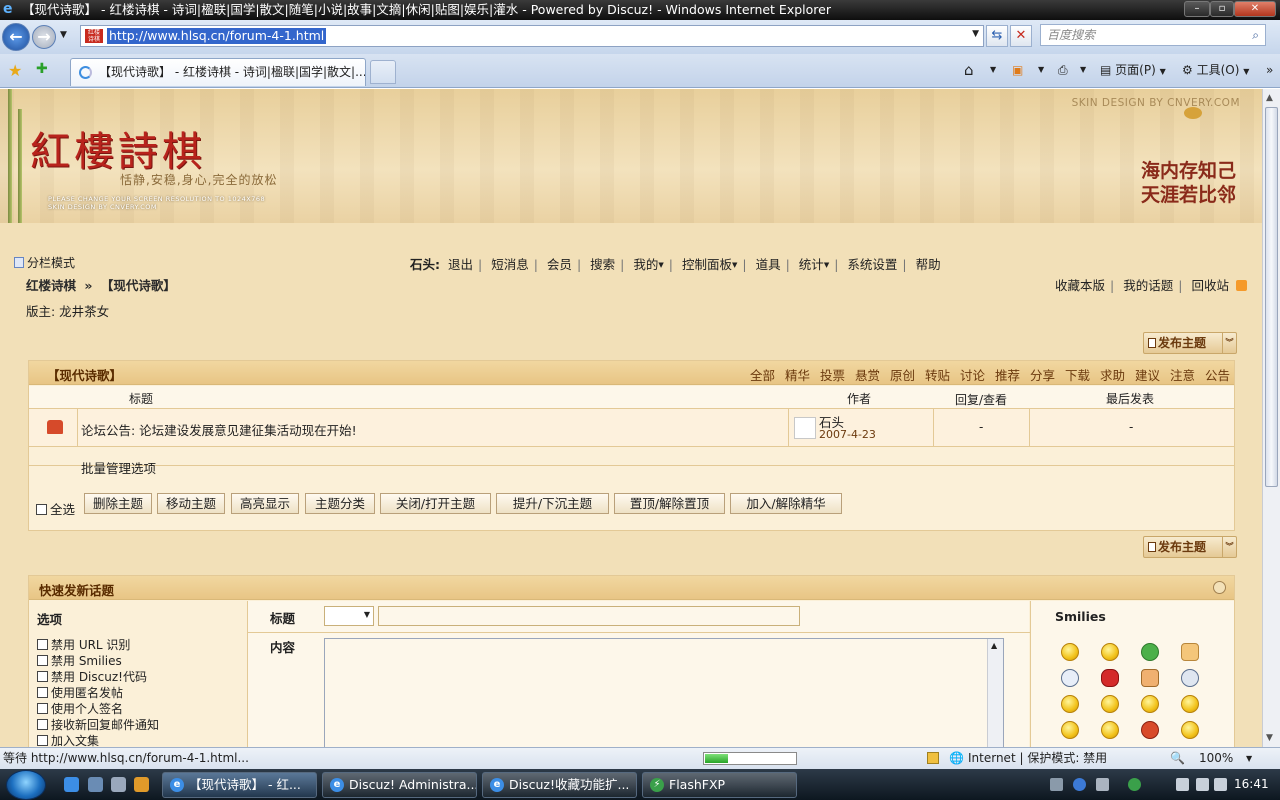 The image size is (1280, 800). Describe the element at coordinates (1070, 730) in the screenshot. I see `surprised-icon` at that location.